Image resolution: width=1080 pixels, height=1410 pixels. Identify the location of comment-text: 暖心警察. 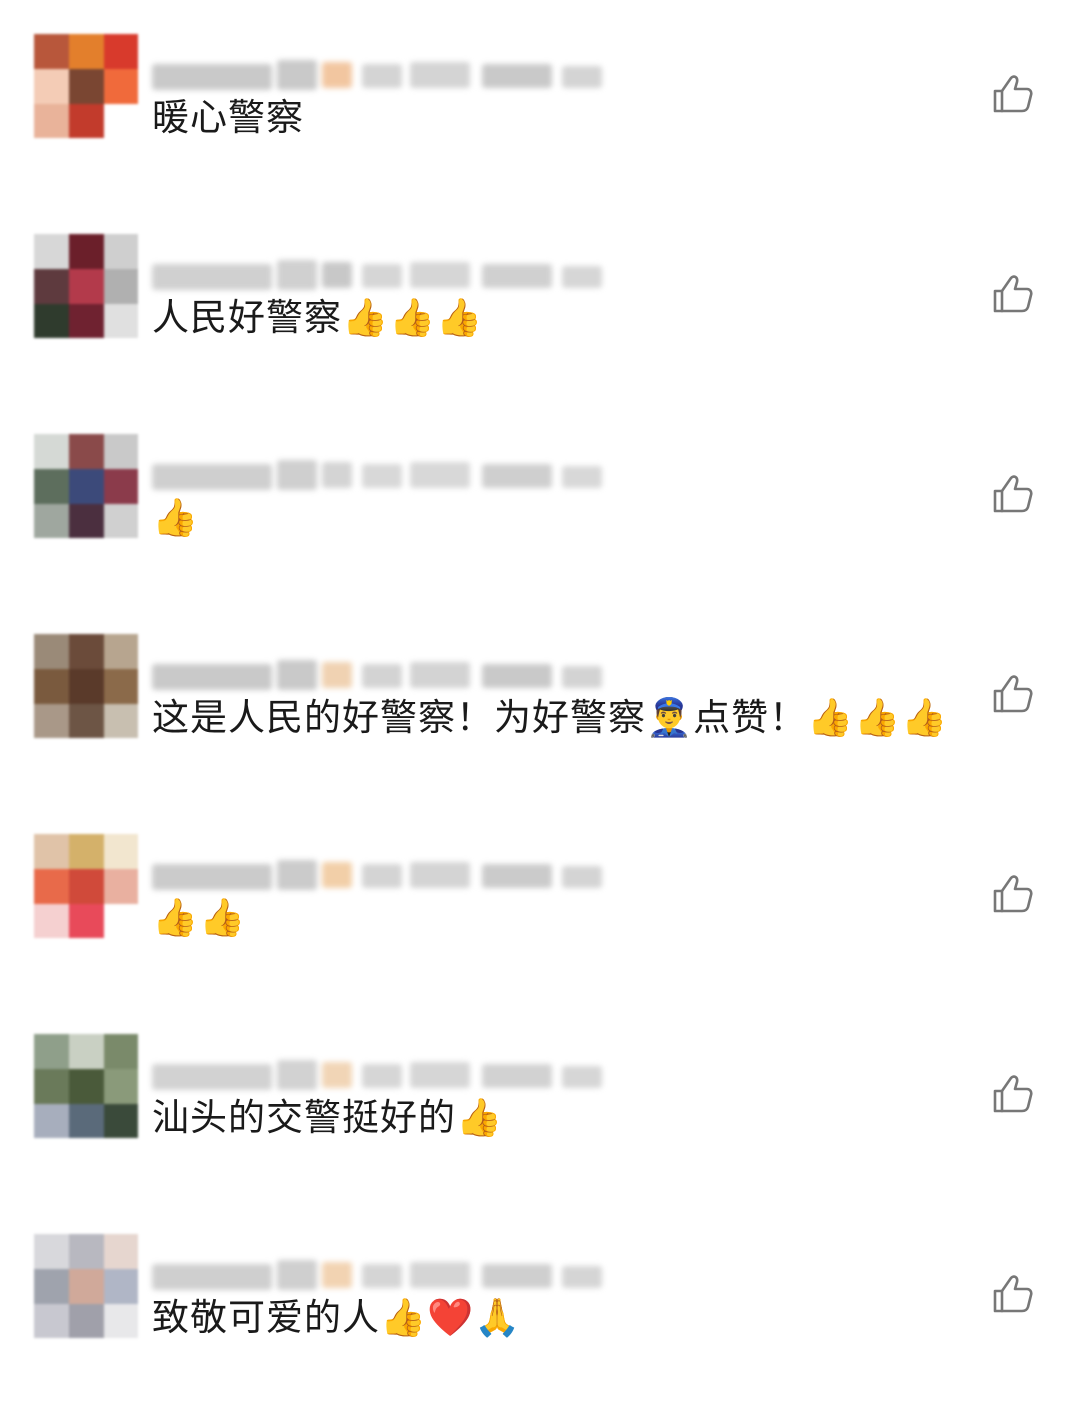
(228, 117).